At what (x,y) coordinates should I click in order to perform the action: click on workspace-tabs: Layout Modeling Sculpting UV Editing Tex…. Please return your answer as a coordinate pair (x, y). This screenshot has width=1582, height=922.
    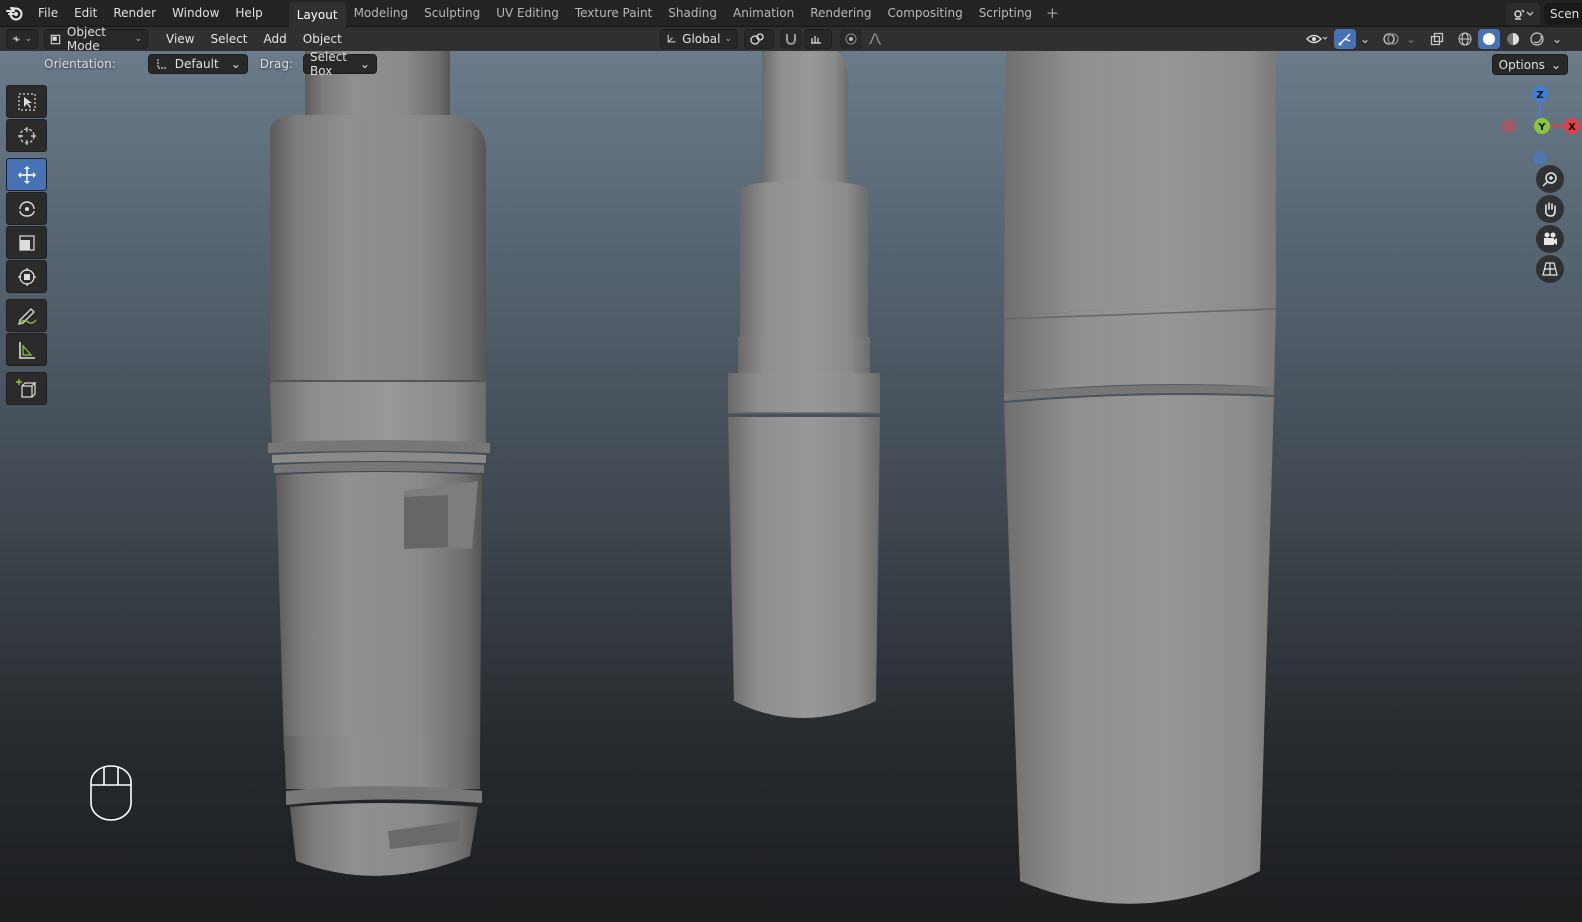
    Looking at the image, I should click on (676, 14).